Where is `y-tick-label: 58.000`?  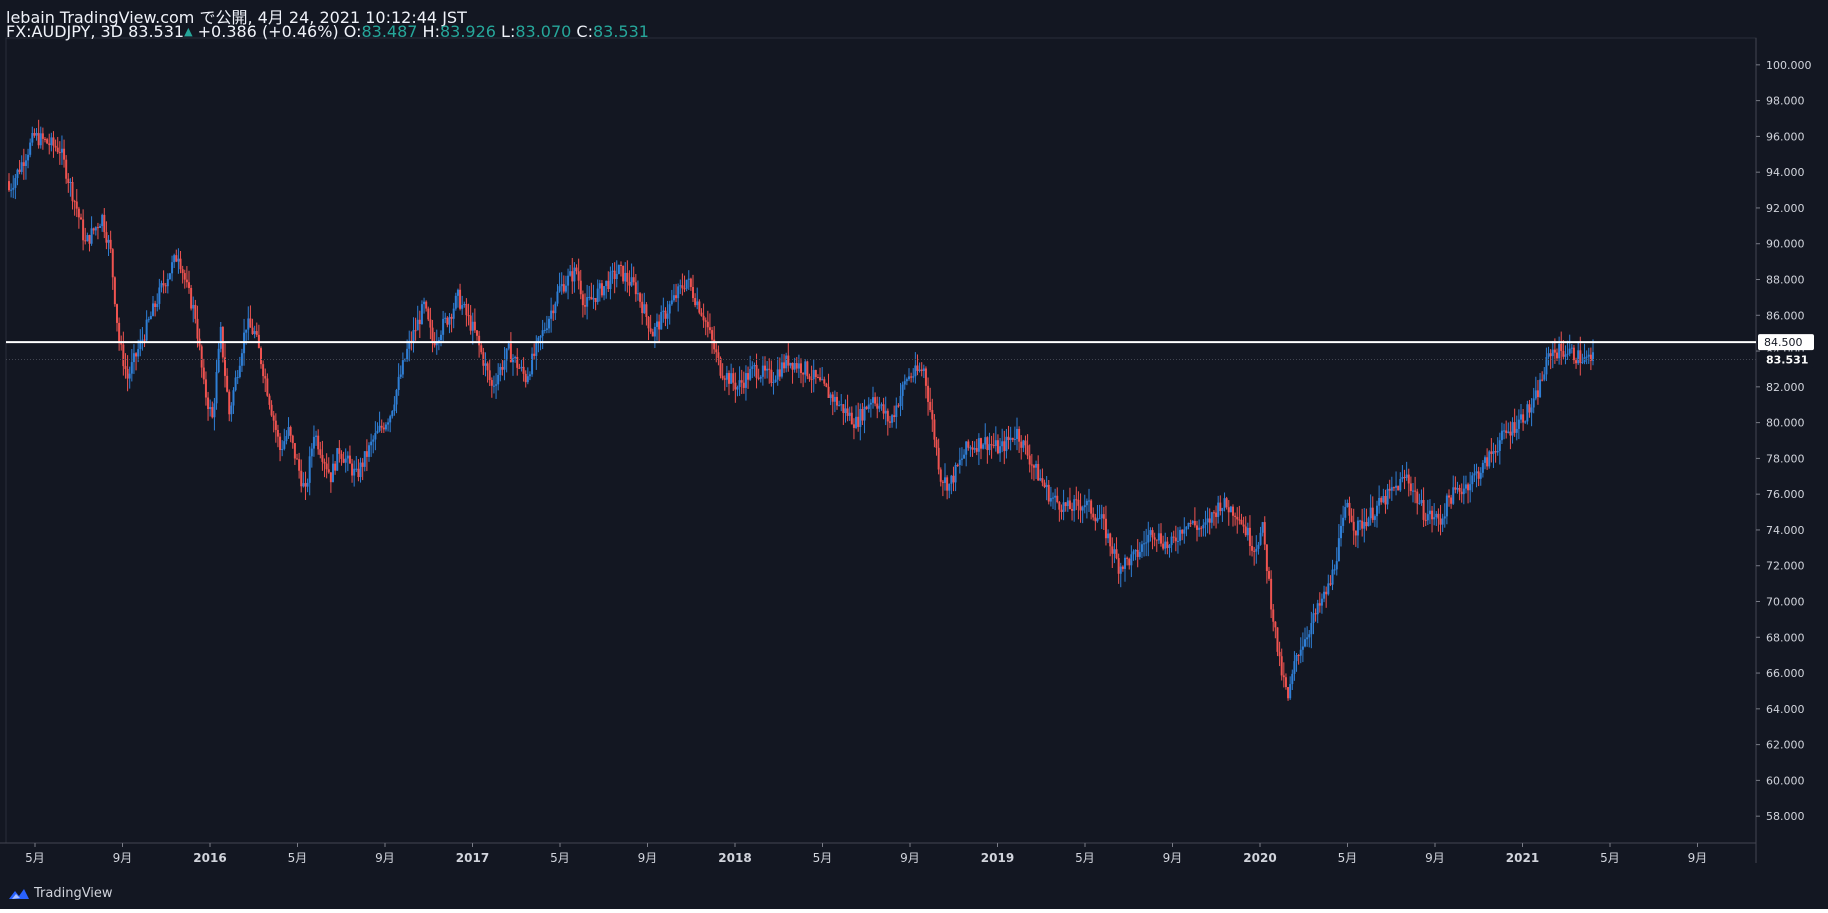 y-tick-label: 58.000 is located at coordinates (1785, 816).